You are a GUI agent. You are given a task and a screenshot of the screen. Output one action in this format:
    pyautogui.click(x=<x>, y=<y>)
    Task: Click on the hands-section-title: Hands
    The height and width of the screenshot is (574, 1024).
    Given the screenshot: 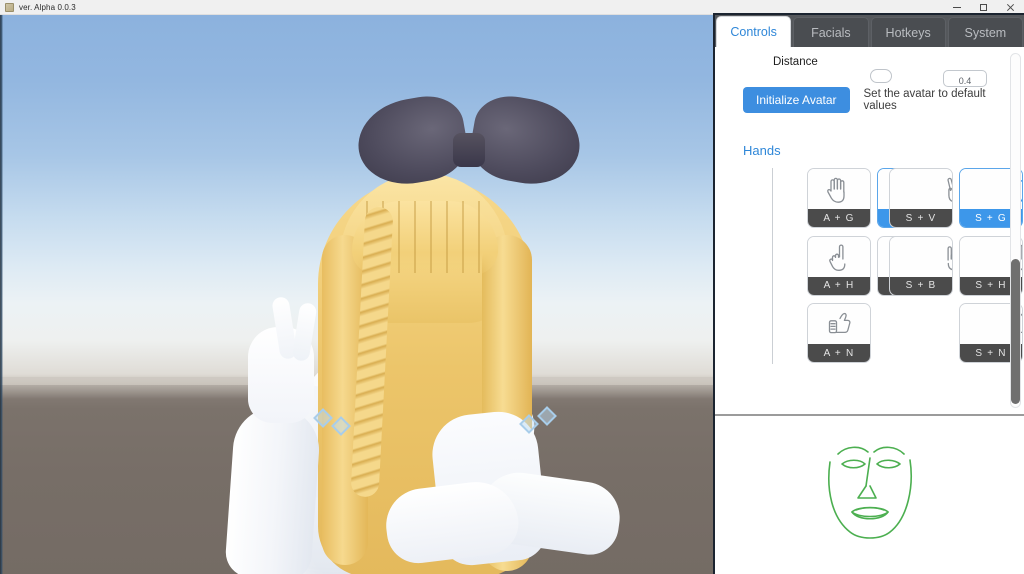 What is the action you would take?
    pyautogui.click(x=762, y=150)
    